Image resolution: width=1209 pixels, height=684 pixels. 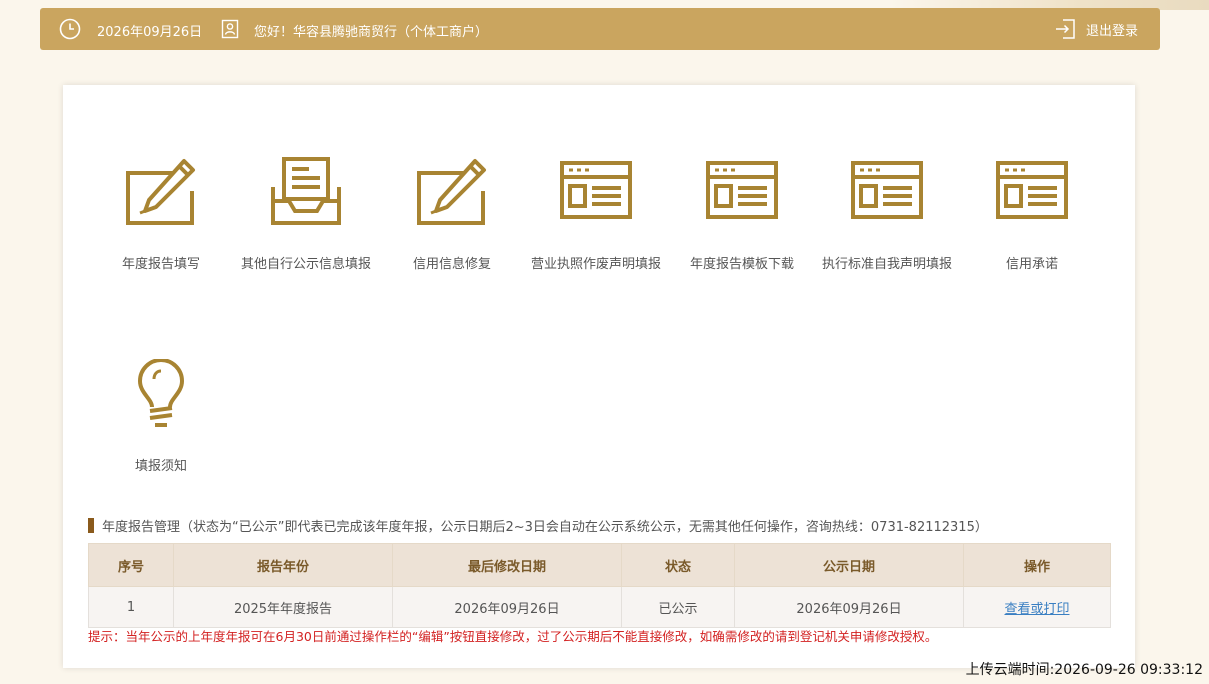 I want to click on upload-timestamp: 上传云端时间:2026-09-26 09:33:12, so click(x=1084, y=670).